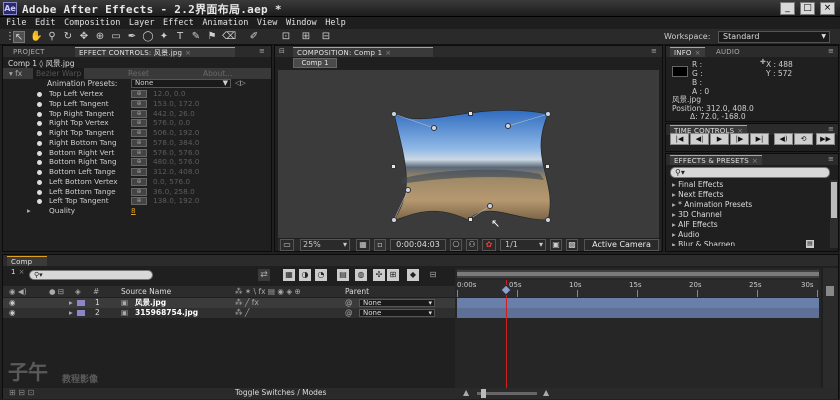 The height and width of the screenshot is (400, 840). What do you see at coordinates (19, 37) in the screenshot?
I see `selection-tool-icon: ↖` at bounding box center [19, 37].